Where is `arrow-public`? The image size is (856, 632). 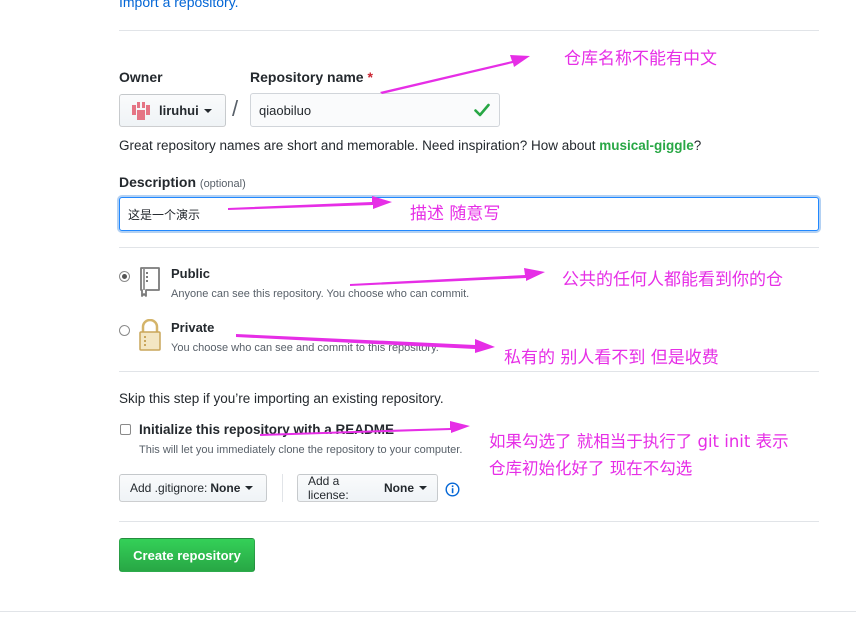
arrow-public is located at coordinates (447, 277).